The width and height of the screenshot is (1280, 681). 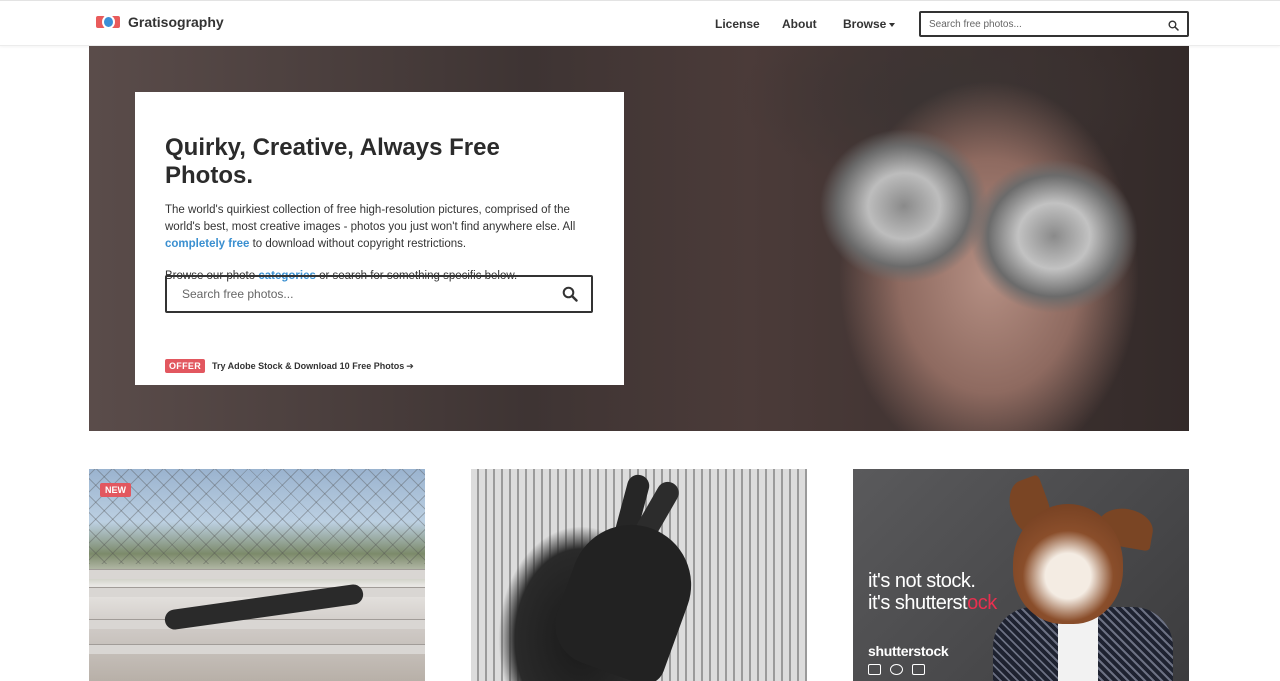 I want to click on nav-browse-label: Browse, so click(x=865, y=24).